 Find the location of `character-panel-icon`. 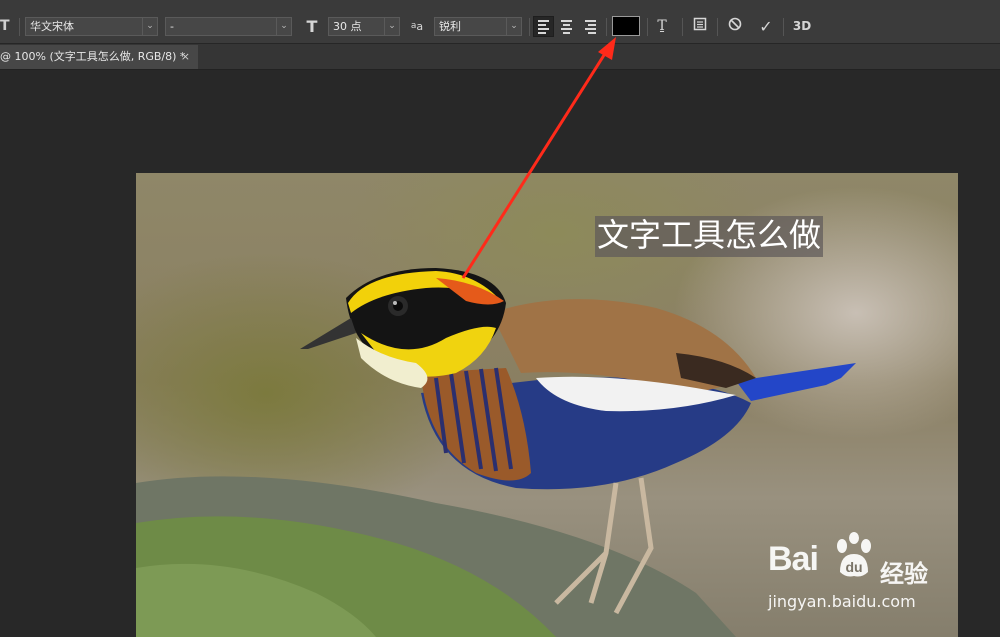

character-panel-icon is located at coordinates (700, 26).